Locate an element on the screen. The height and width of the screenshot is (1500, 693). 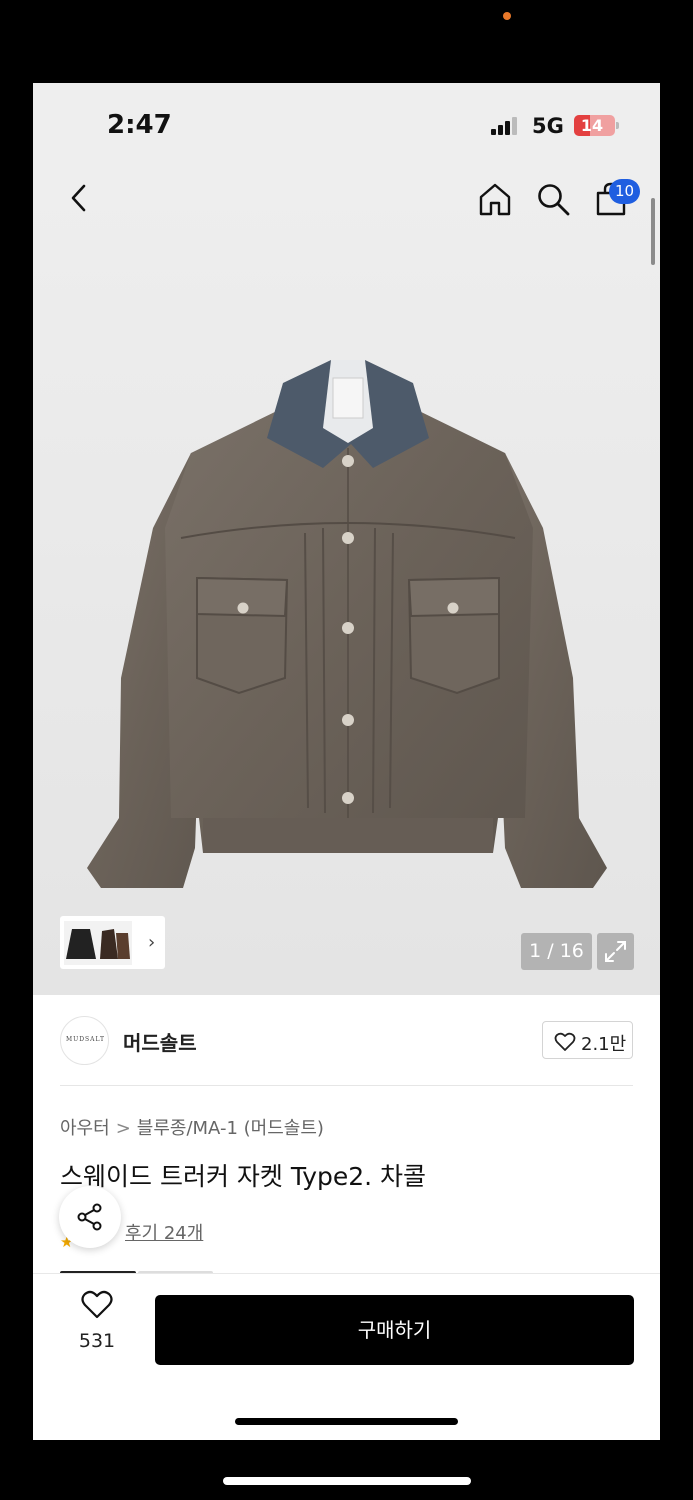
thumbnail-more-icon: › is located at coordinates (151, 942).